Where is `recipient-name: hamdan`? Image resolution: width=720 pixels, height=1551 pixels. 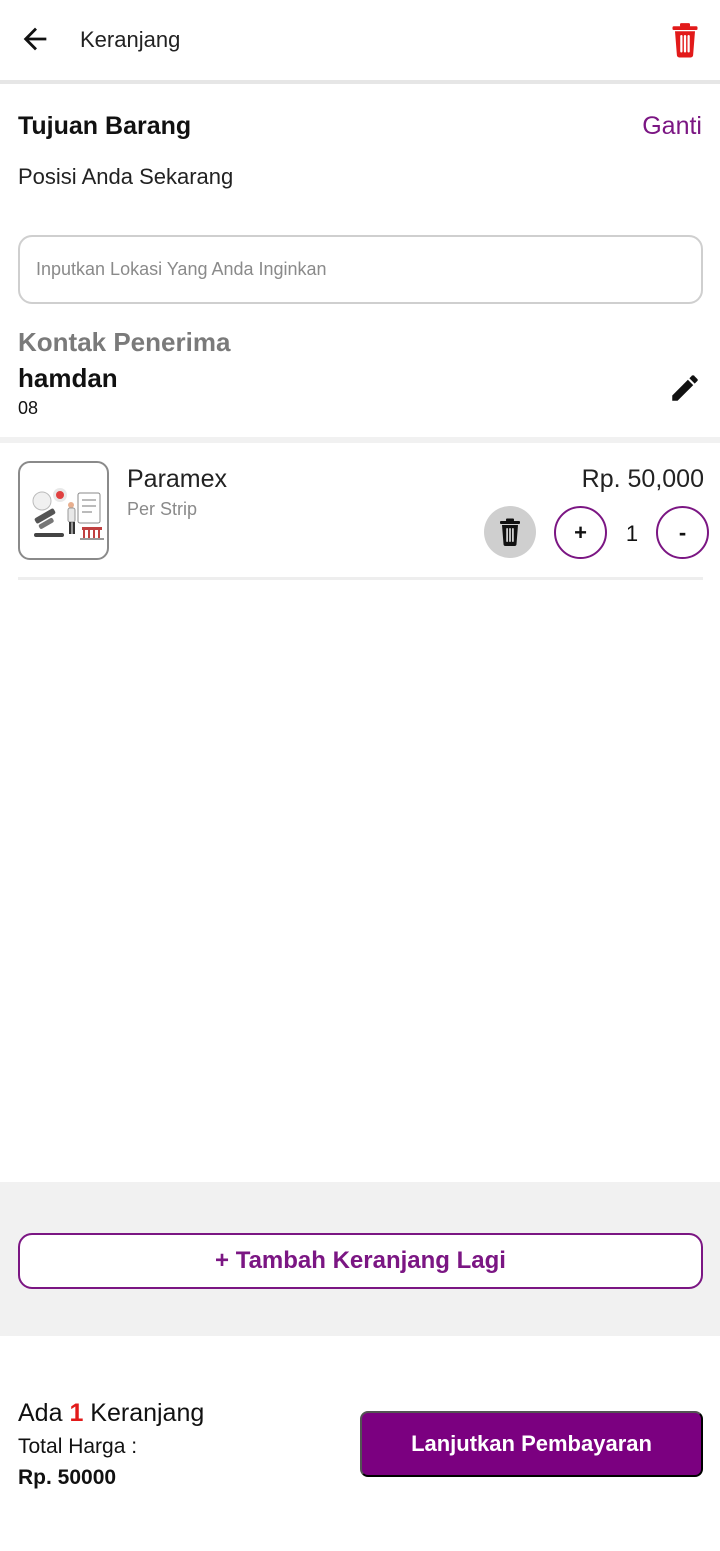 recipient-name: hamdan is located at coordinates (68, 378).